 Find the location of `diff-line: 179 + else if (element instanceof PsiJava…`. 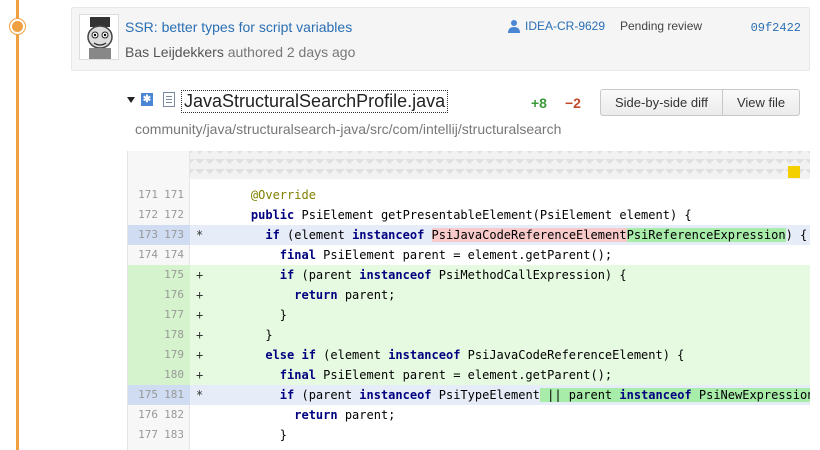

diff-line: 179 + else if (element instanceof PsiJava… is located at coordinates (469, 355).